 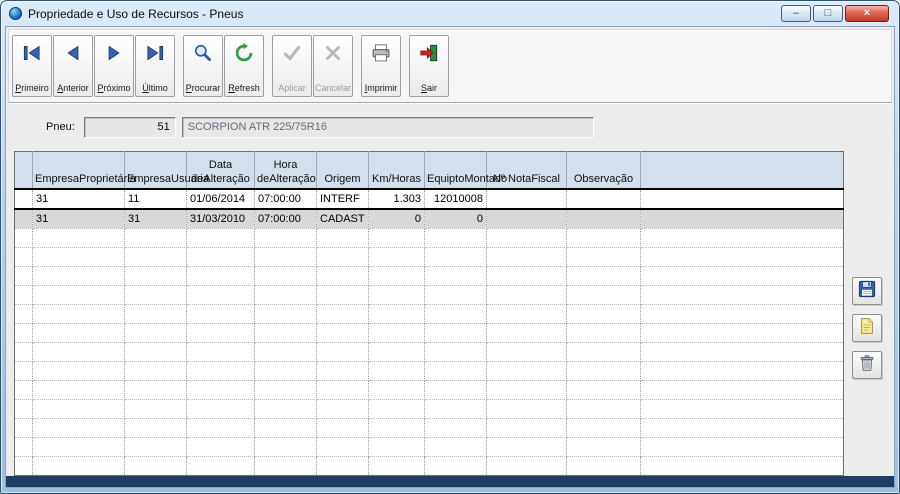 I want to click on apply-button: Aplicar, so click(x=292, y=66).